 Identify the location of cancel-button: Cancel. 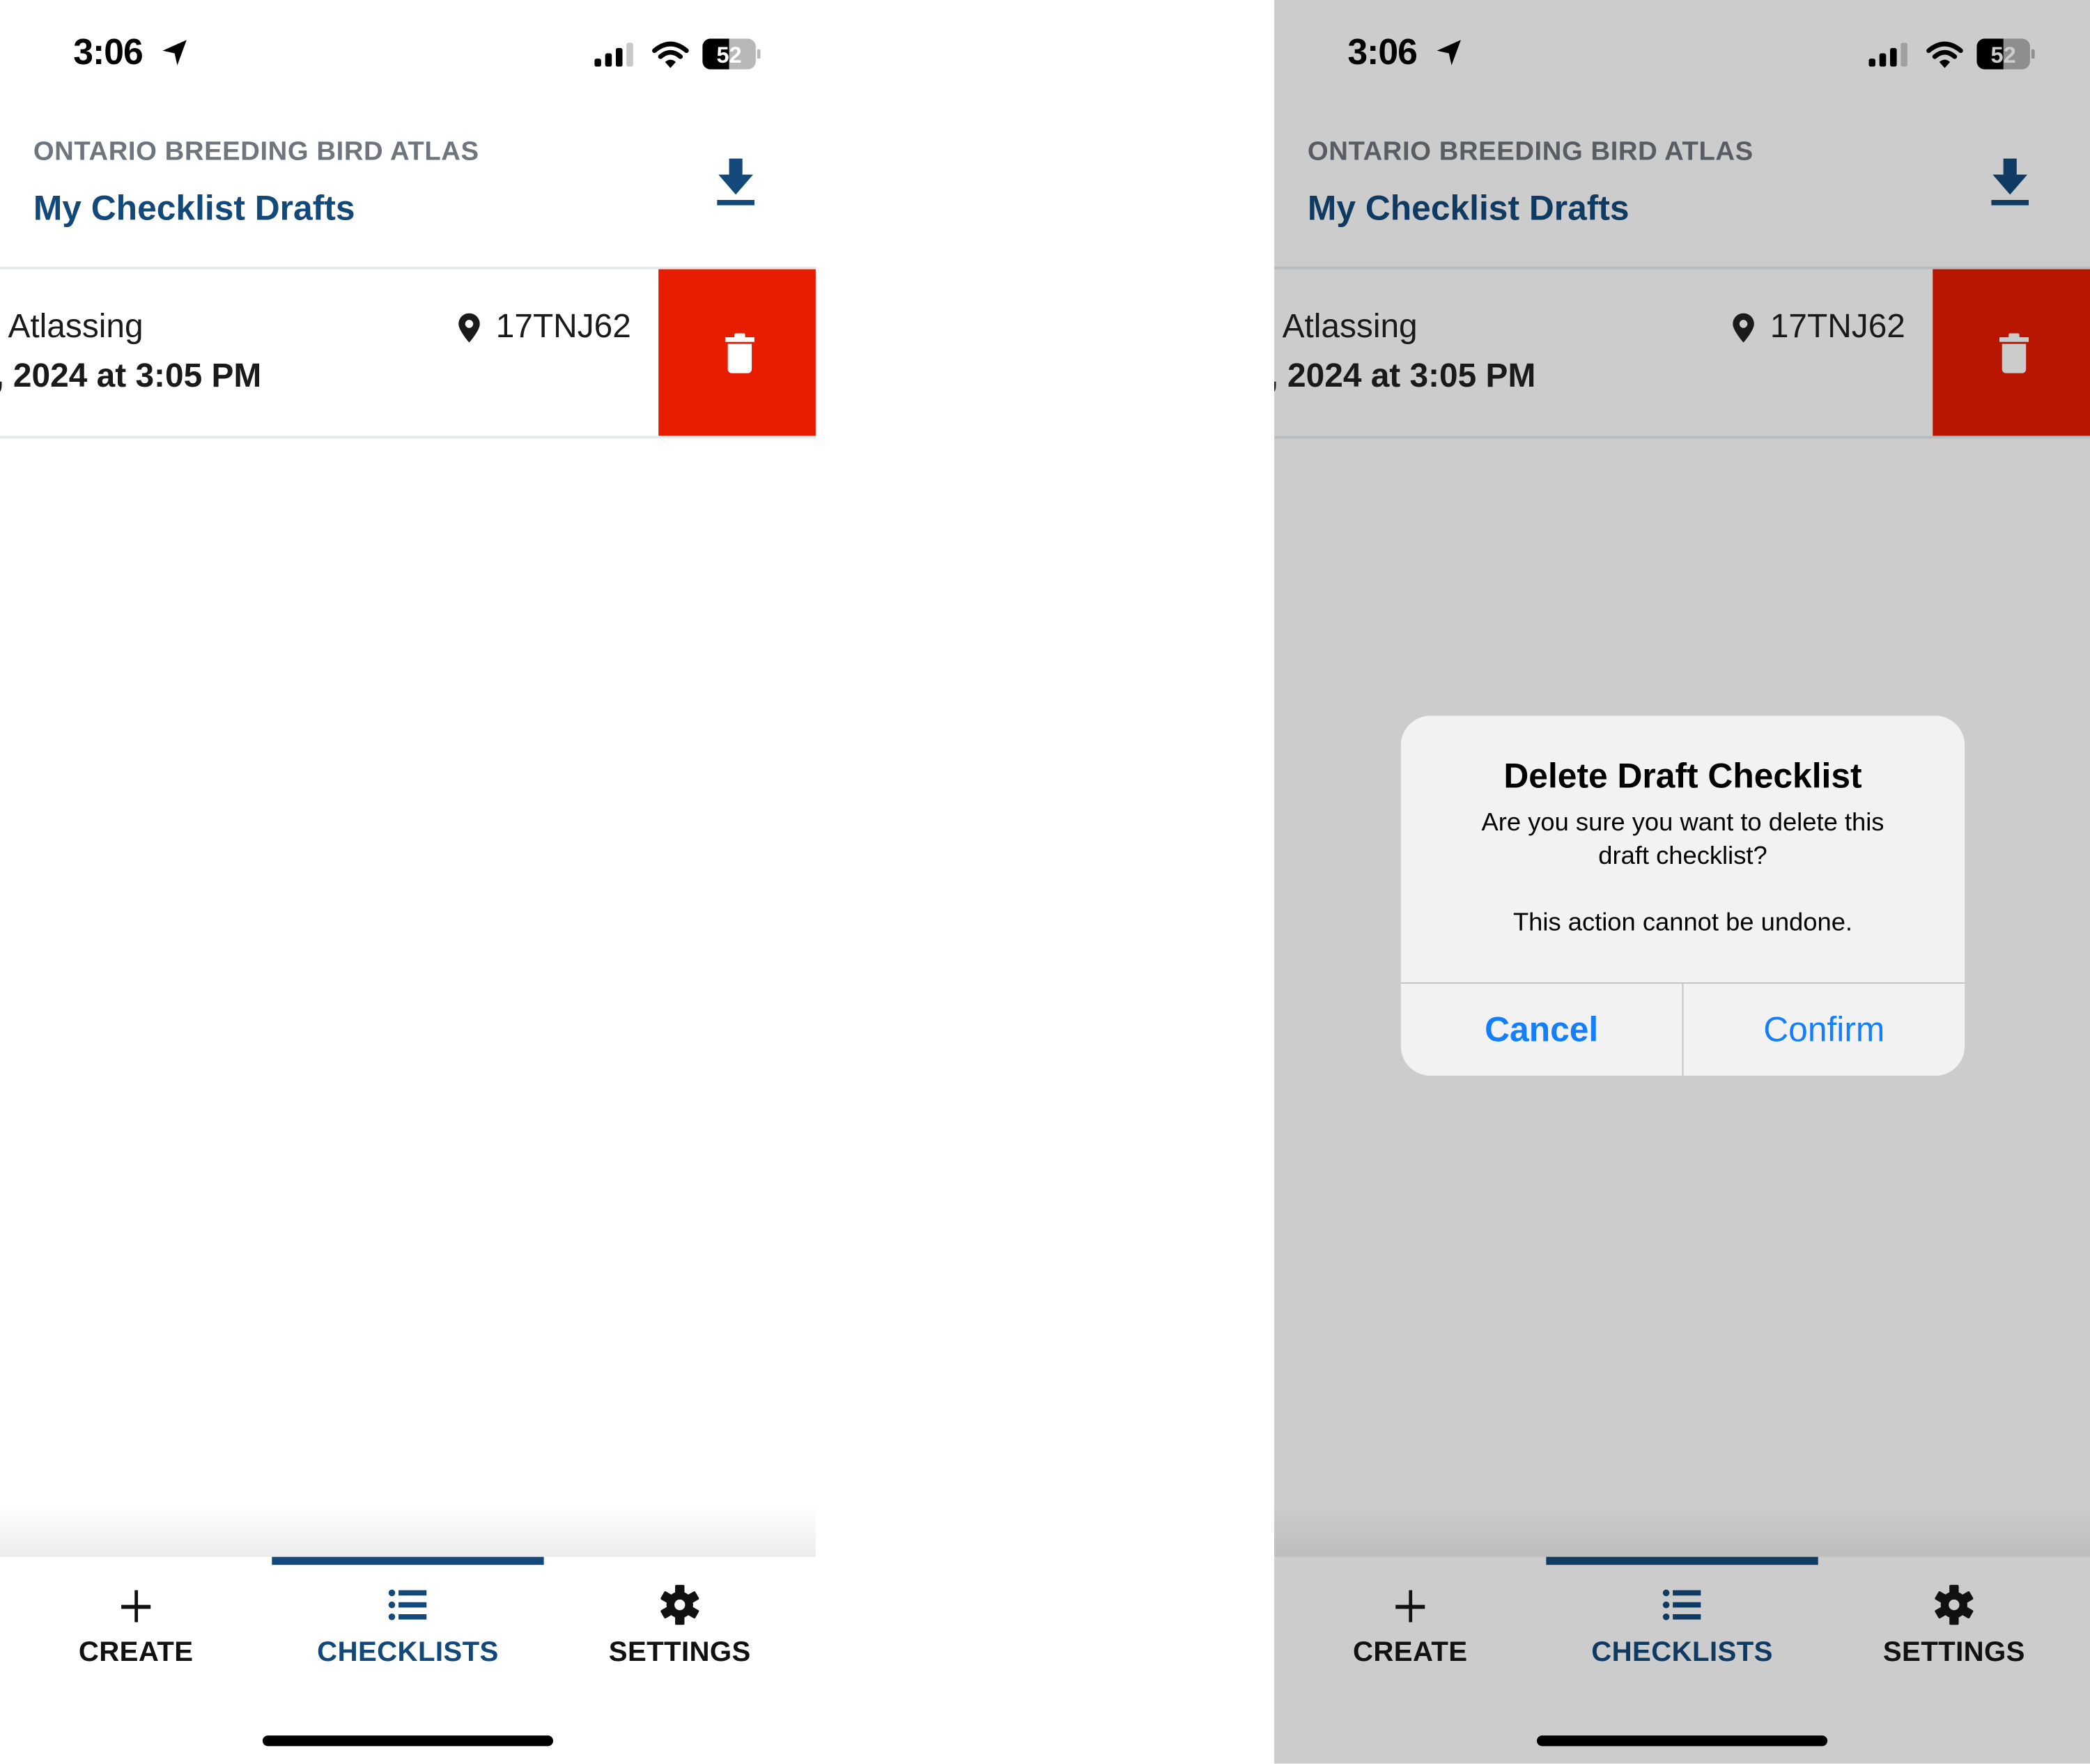
(1541, 1030).